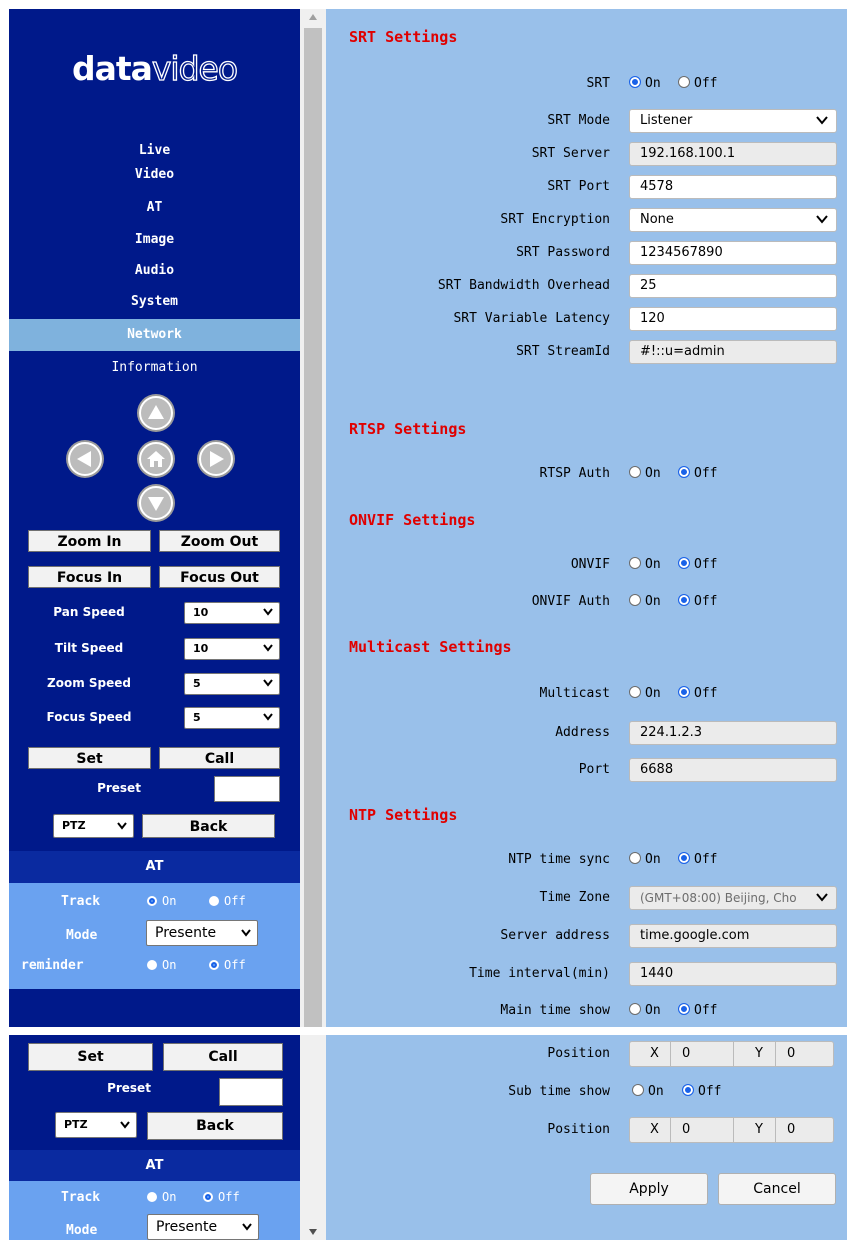 The width and height of the screenshot is (856, 1240). What do you see at coordinates (555, 1010) in the screenshot?
I see `main-time-show-label: Main time show` at bounding box center [555, 1010].